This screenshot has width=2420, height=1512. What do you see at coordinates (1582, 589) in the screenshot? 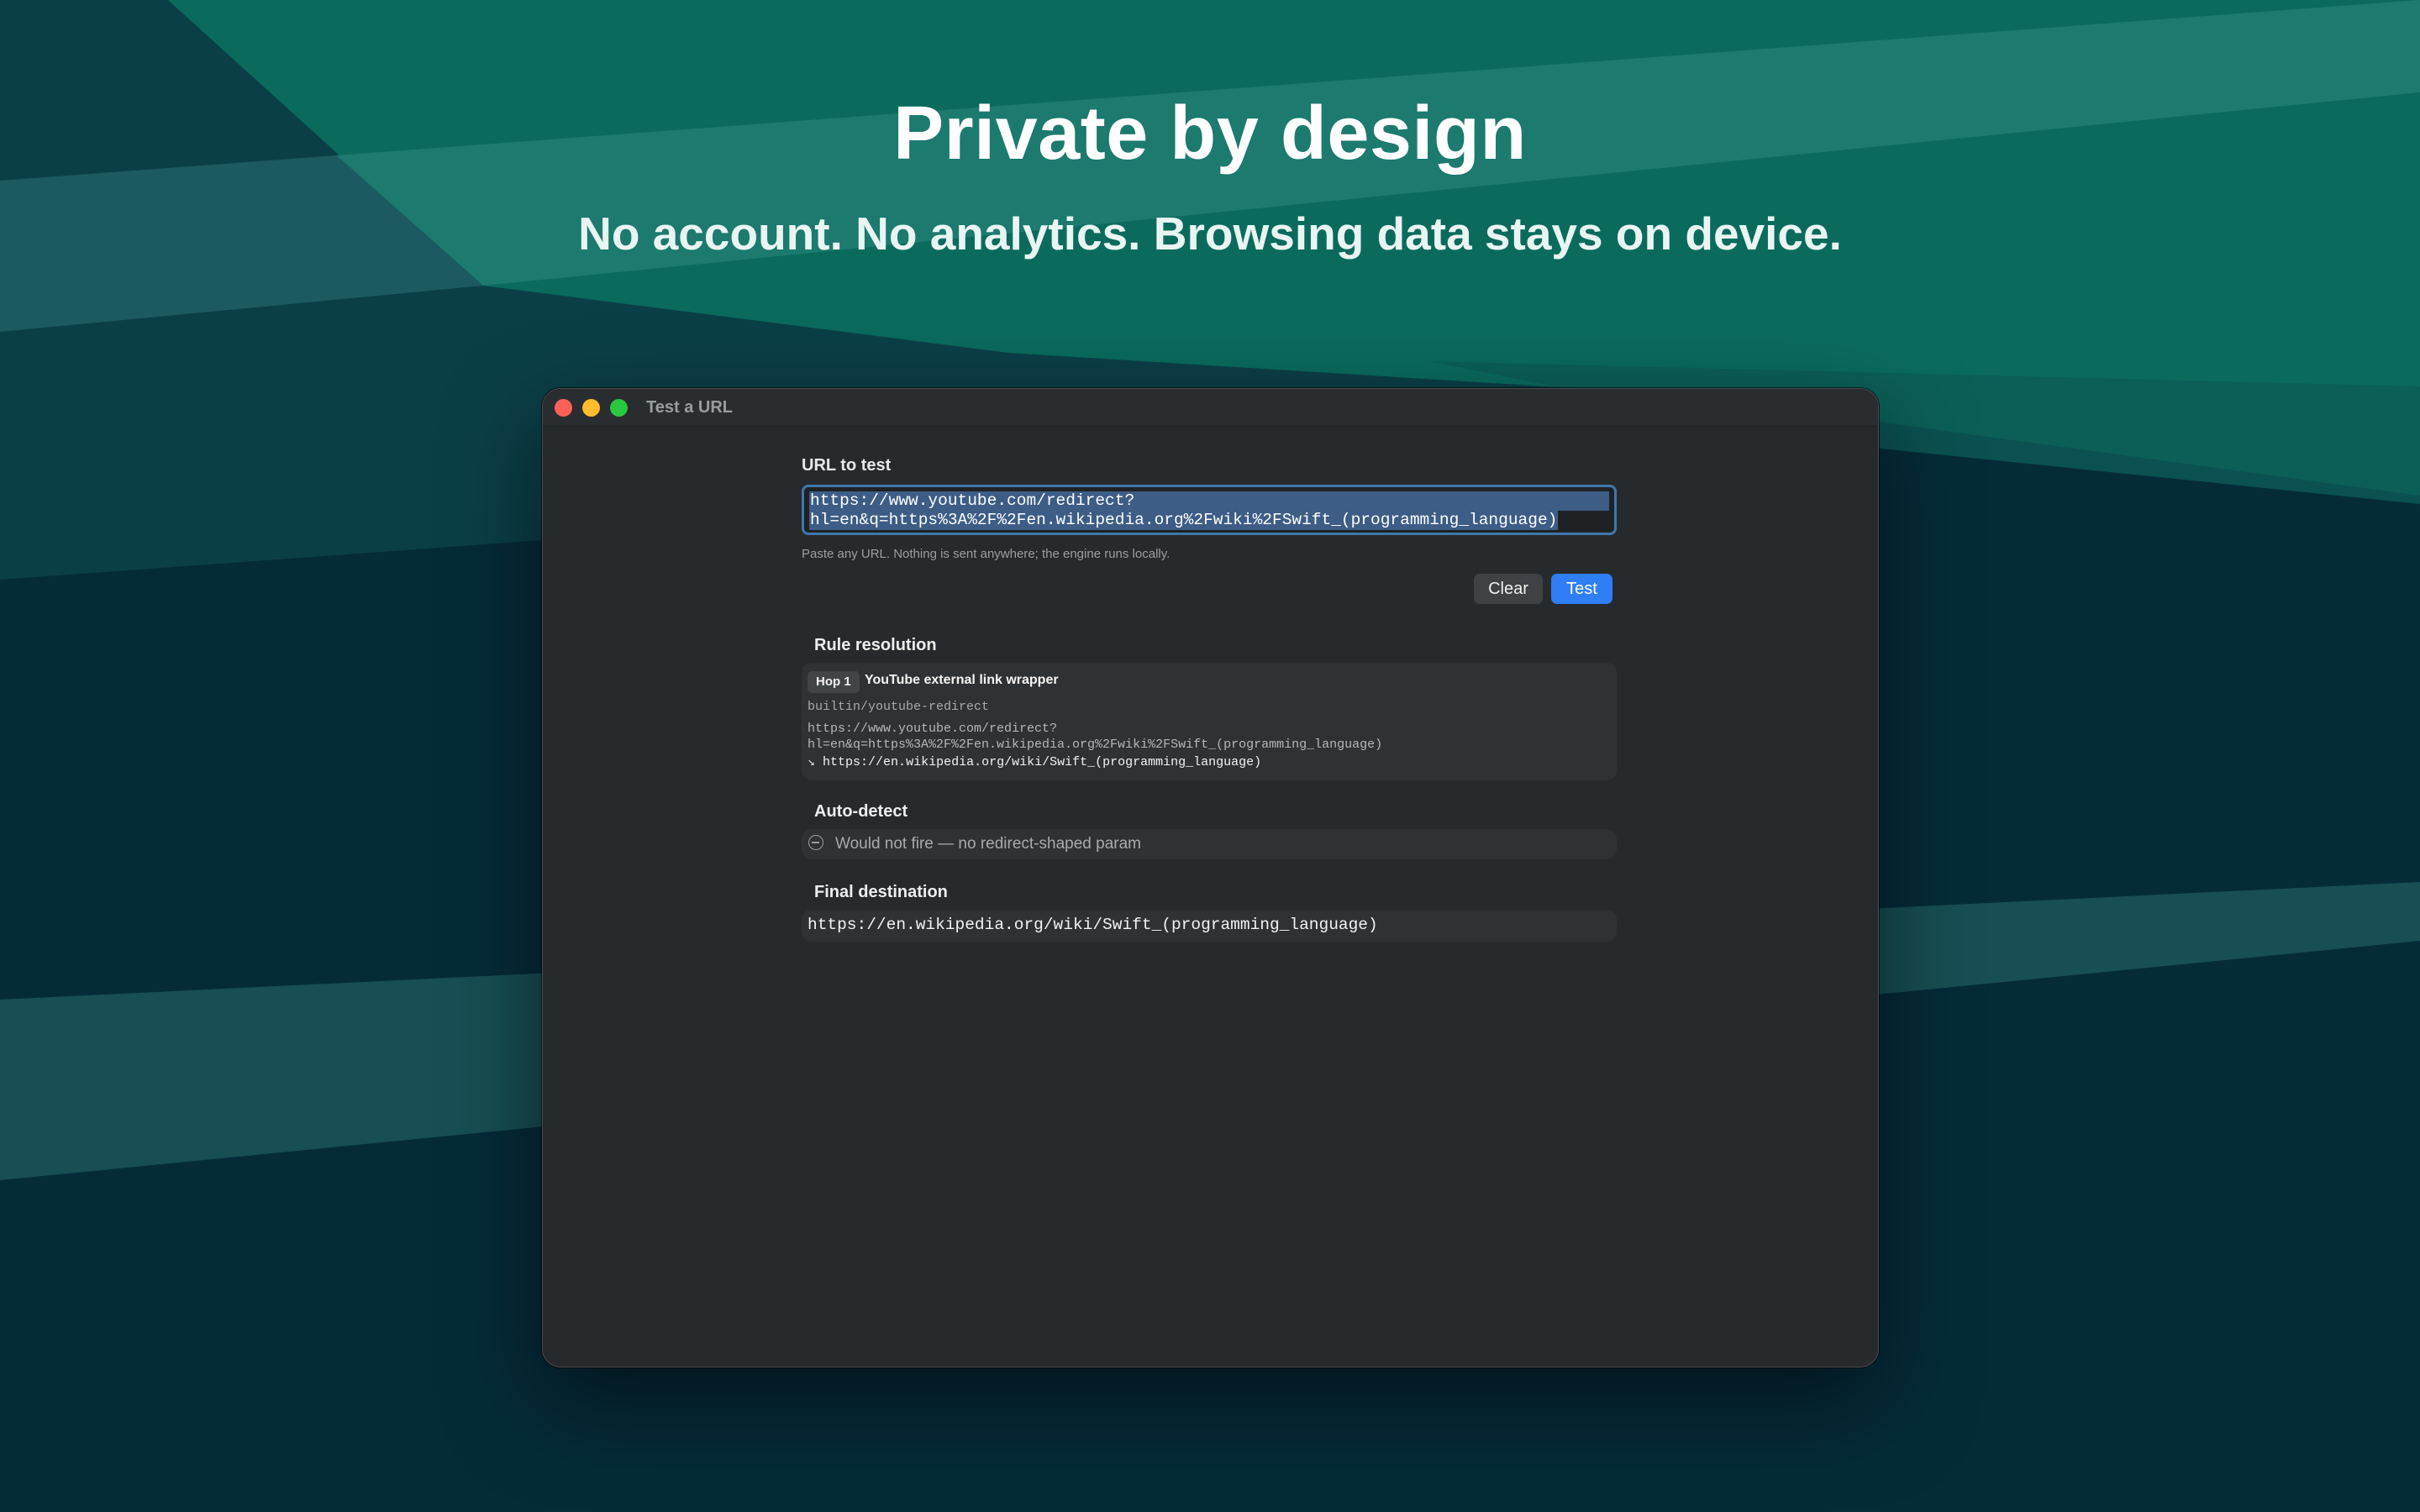
I see `test-button: Test` at bounding box center [1582, 589].